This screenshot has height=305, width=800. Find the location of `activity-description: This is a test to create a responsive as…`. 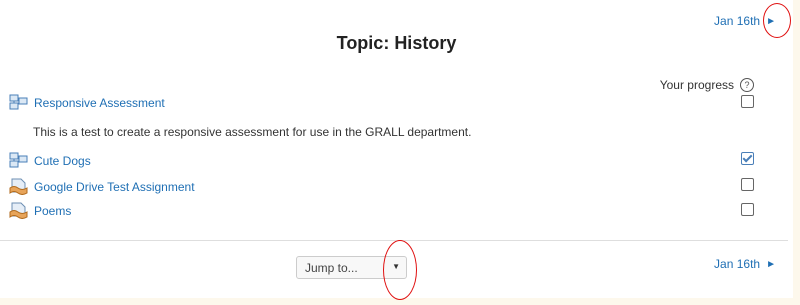

activity-description: This is a test to create a responsive as… is located at coordinates (252, 132).